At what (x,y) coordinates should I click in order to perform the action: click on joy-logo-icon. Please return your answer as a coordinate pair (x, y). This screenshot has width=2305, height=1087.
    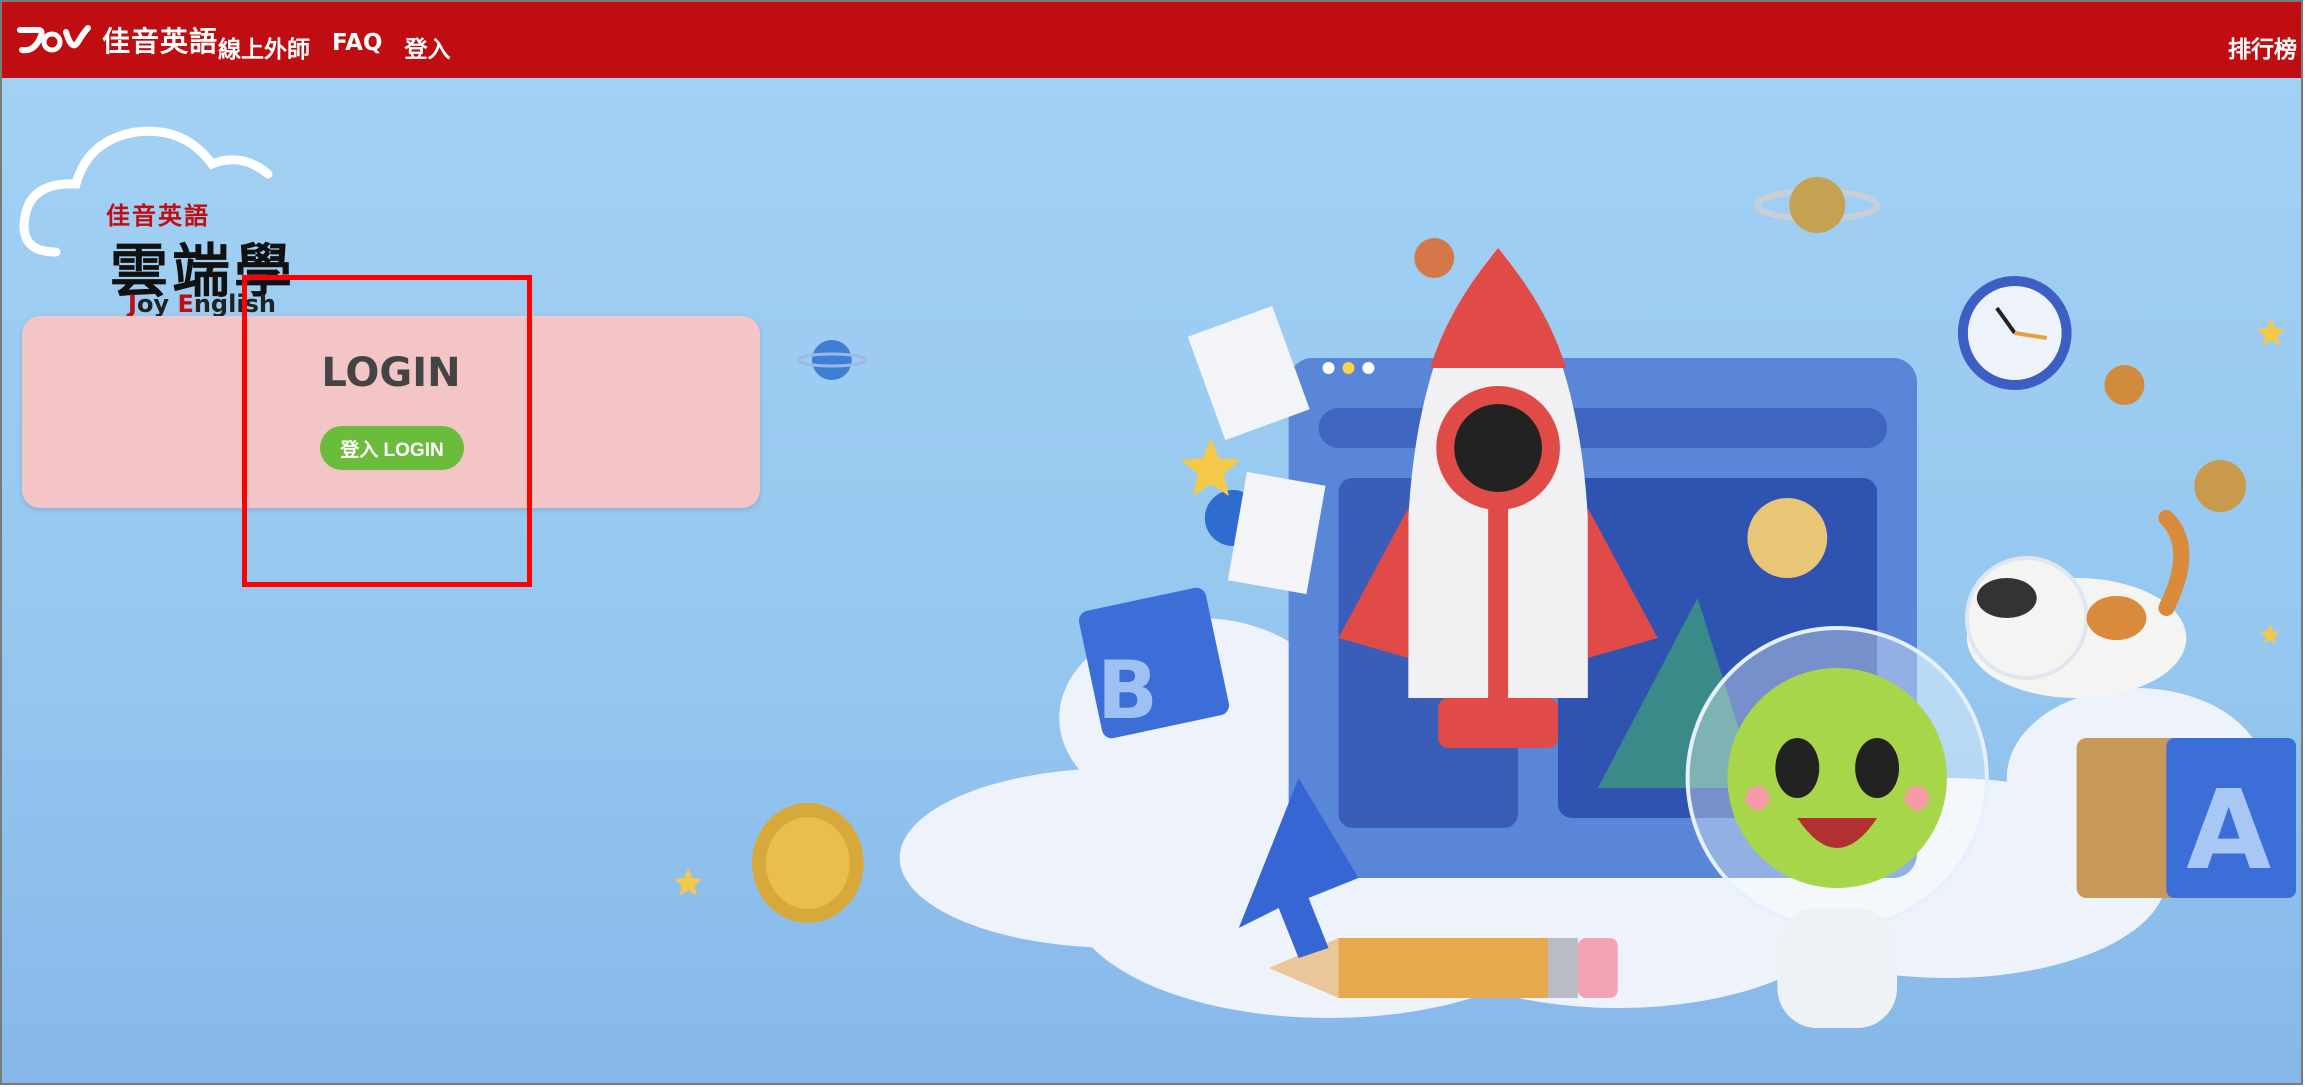
    Looking at the image, I should click on (54, 39).